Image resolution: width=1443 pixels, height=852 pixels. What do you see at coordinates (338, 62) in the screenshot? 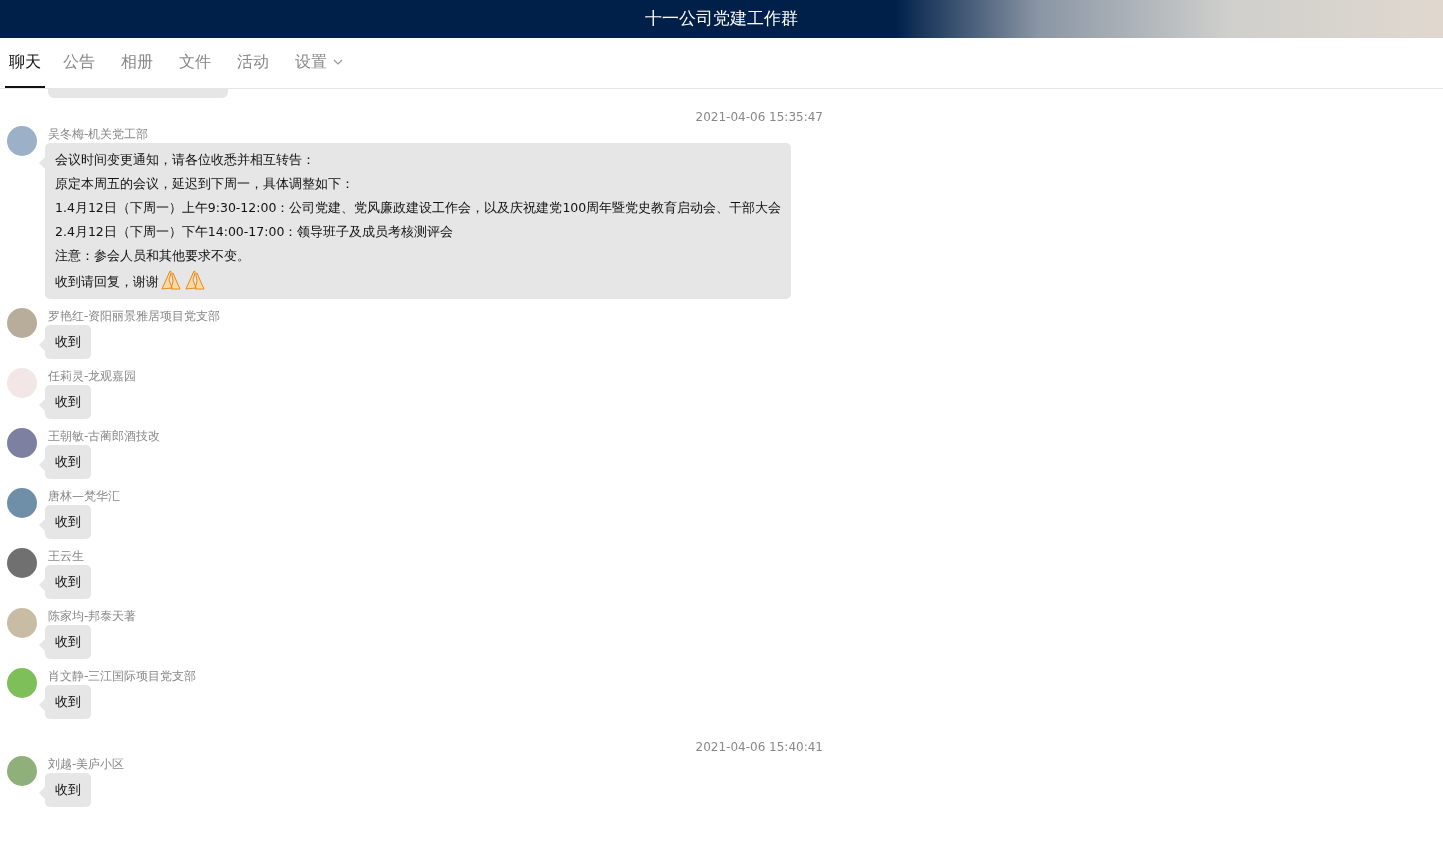
I see `chevron-down-icon` at bounding box center [338, 62].